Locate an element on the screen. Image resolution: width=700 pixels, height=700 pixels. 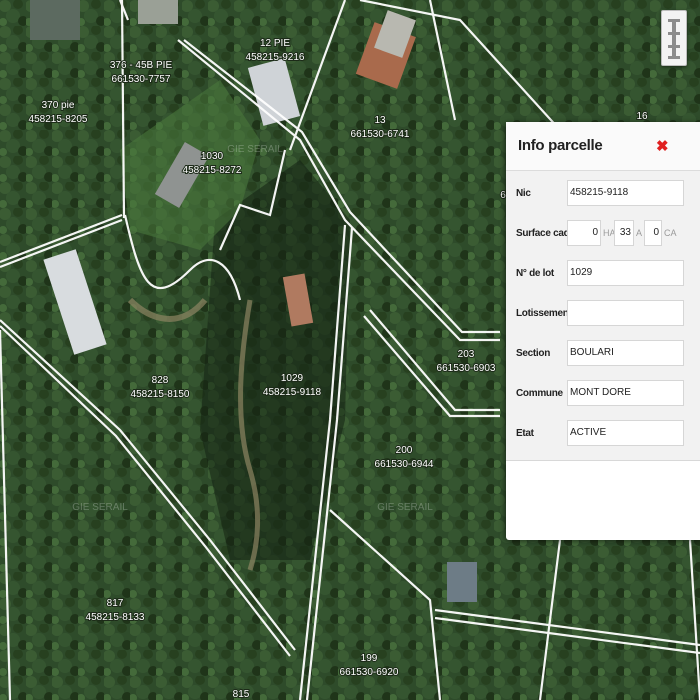
panel-title: Info parcelle is located at coordinates (560, 145).